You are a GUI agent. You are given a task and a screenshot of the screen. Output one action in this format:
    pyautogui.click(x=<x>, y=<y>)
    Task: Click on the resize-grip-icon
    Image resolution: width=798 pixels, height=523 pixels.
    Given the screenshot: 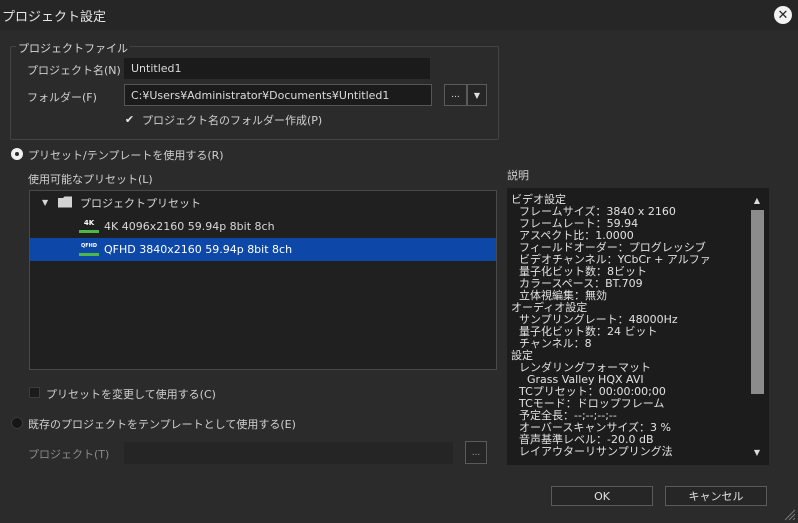 What is the action you would take?
    pyautogui.click(x=789, y=514)
    